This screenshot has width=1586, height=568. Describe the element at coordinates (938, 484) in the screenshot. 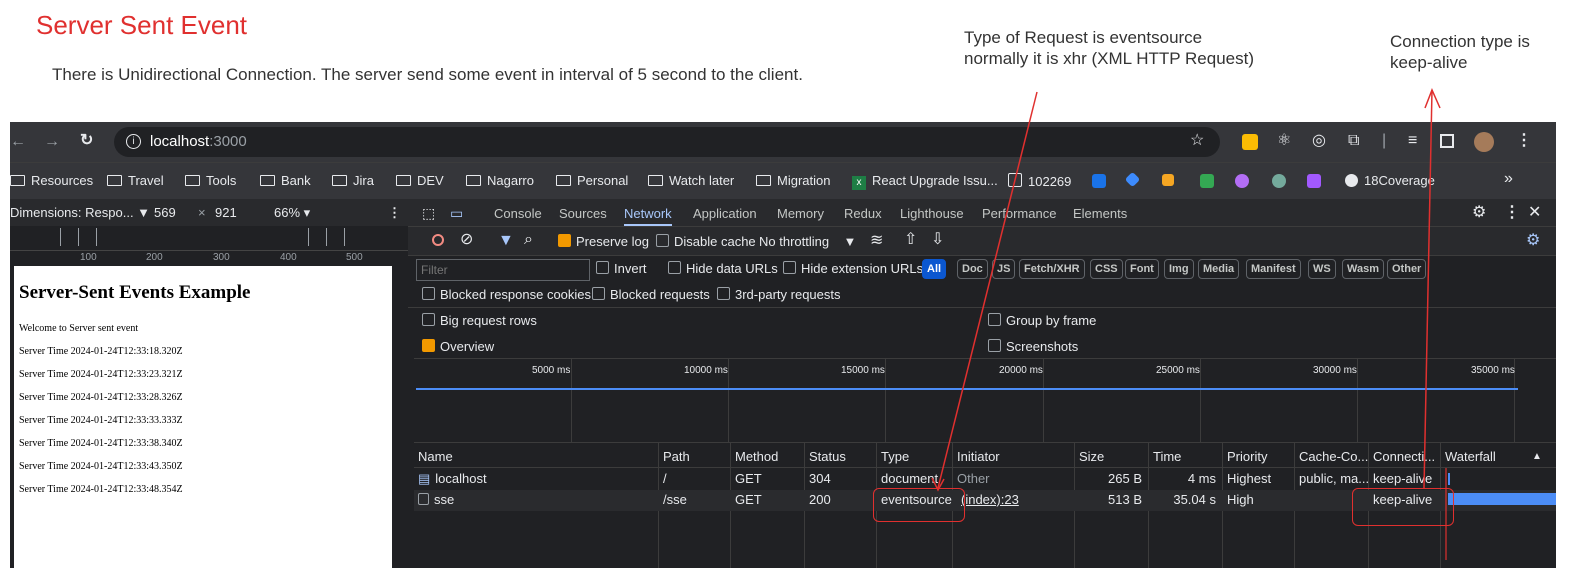

I see `arrowhead-type` at that location.